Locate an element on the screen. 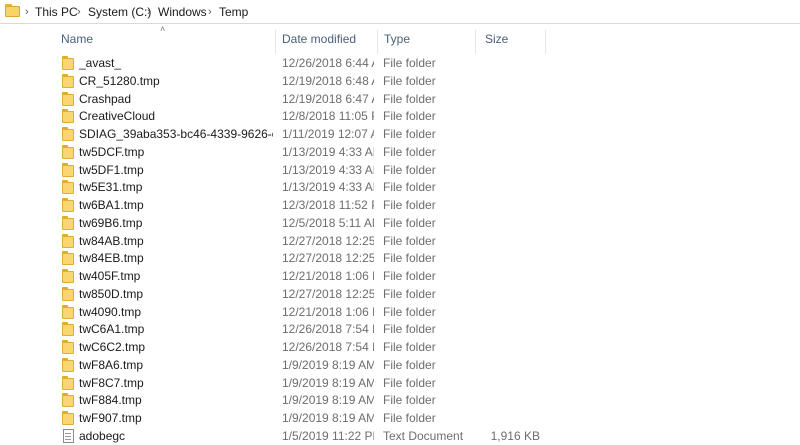 The height and width of the screenshot is (445, 800). file-row: tw5DCF.tmp 1/13/2019 4:33 AM File folder is located at coordinates (400, 152).